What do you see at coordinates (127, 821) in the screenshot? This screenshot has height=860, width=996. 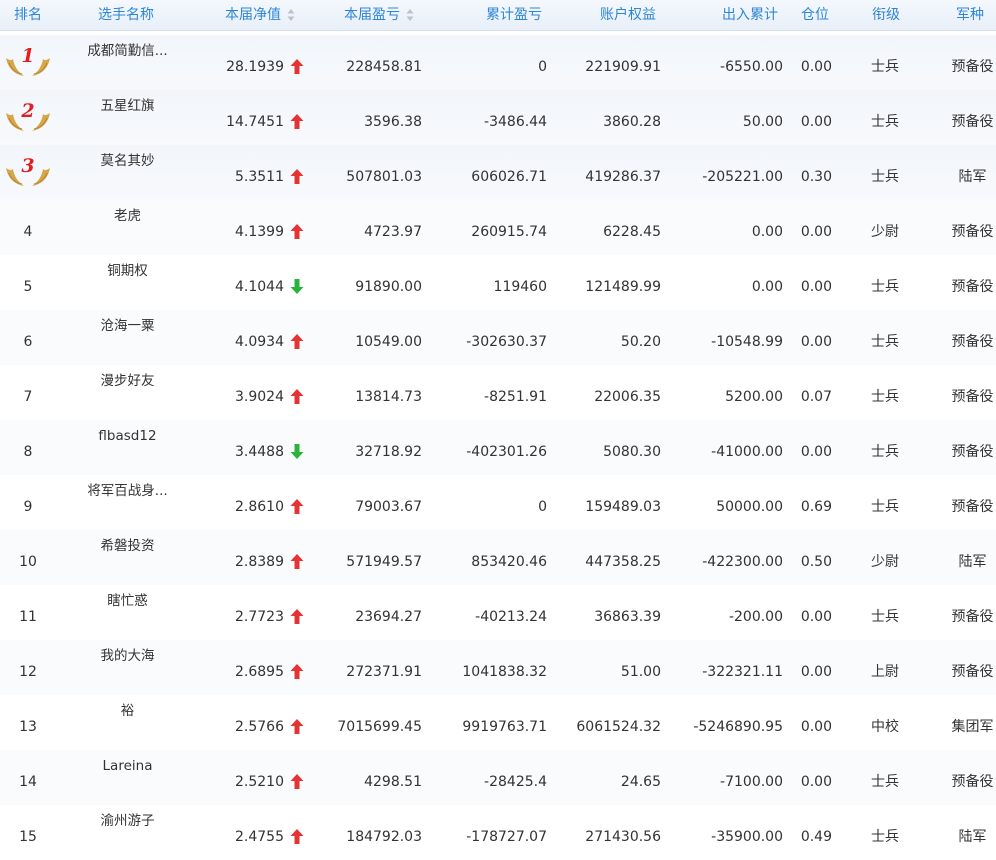 I see `player-name: 渝州游子` at bounding box center [127, 821].